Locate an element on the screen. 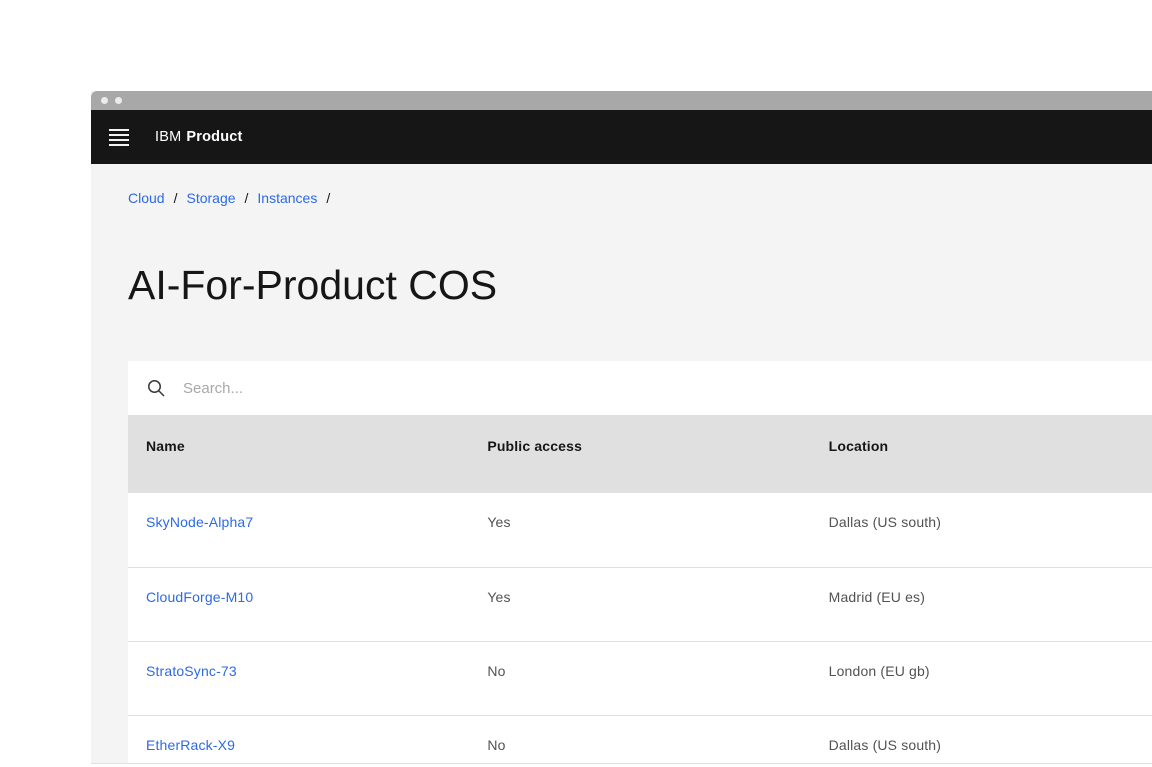 This screenshot has height=767, width=1152. search-input is located at coordinates (667, 388).